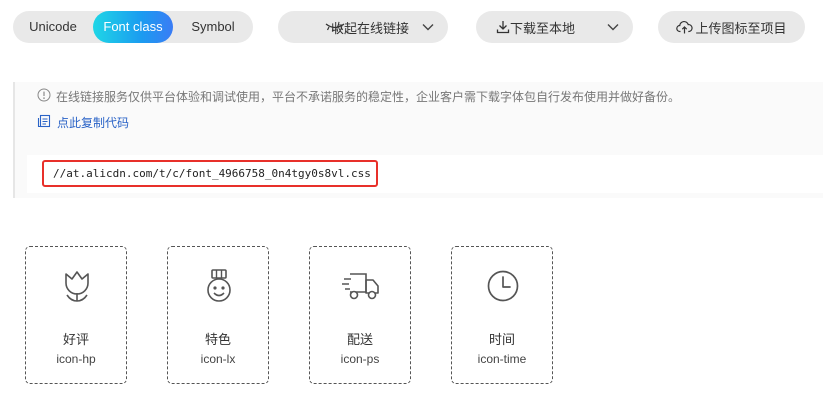 Image resolution: width=823 pixels, height=420 pixels. What do you see at coordinates (741, 28) in the screenshot?
I see `upload-to-project-label: 上传图标至项目` at bounding box center [741, 28].